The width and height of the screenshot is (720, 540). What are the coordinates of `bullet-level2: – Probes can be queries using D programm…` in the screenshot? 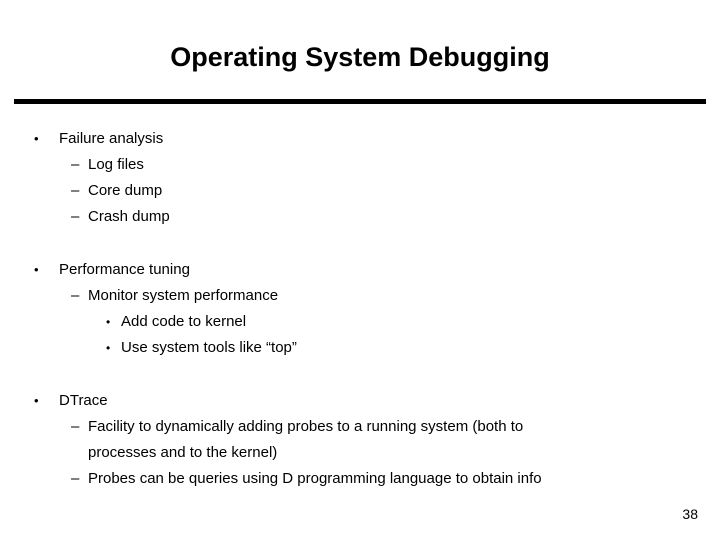 It's located at (360, 479).